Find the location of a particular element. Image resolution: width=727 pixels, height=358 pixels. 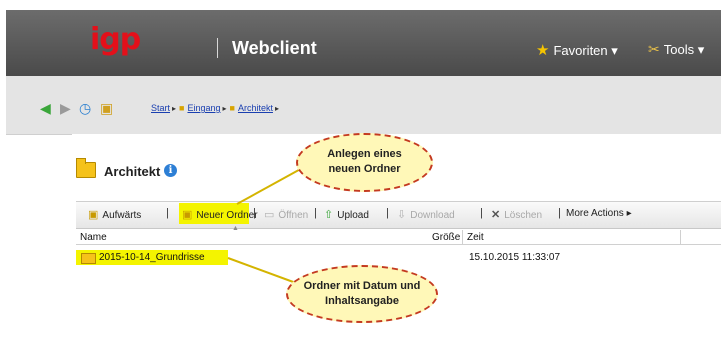

callout-line-new-folder is located at coordinates (271, 185).